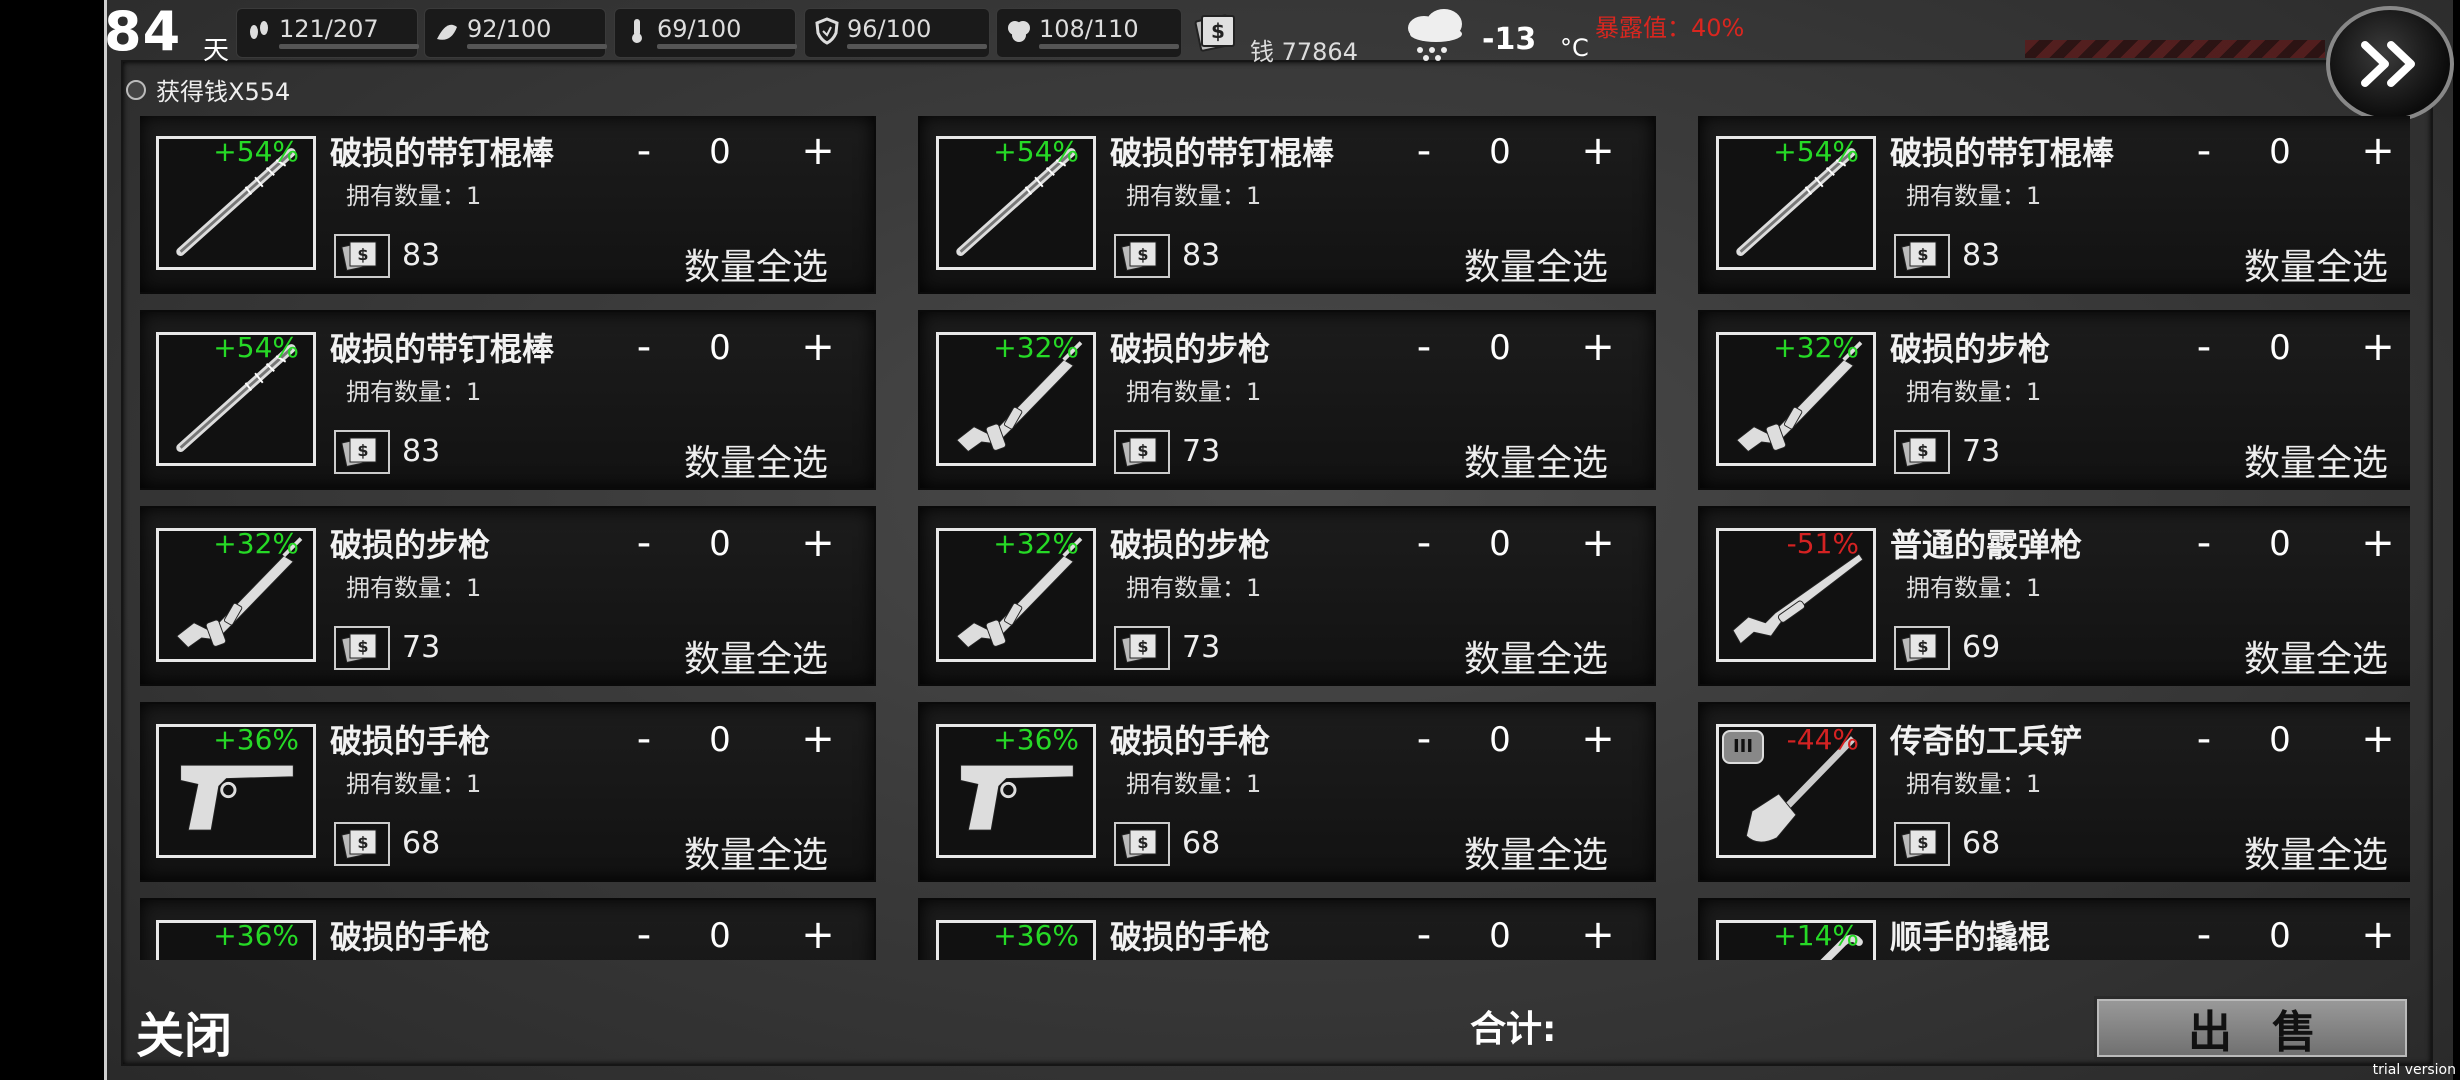  I want to click on footprints-icon, so click(259, 31).